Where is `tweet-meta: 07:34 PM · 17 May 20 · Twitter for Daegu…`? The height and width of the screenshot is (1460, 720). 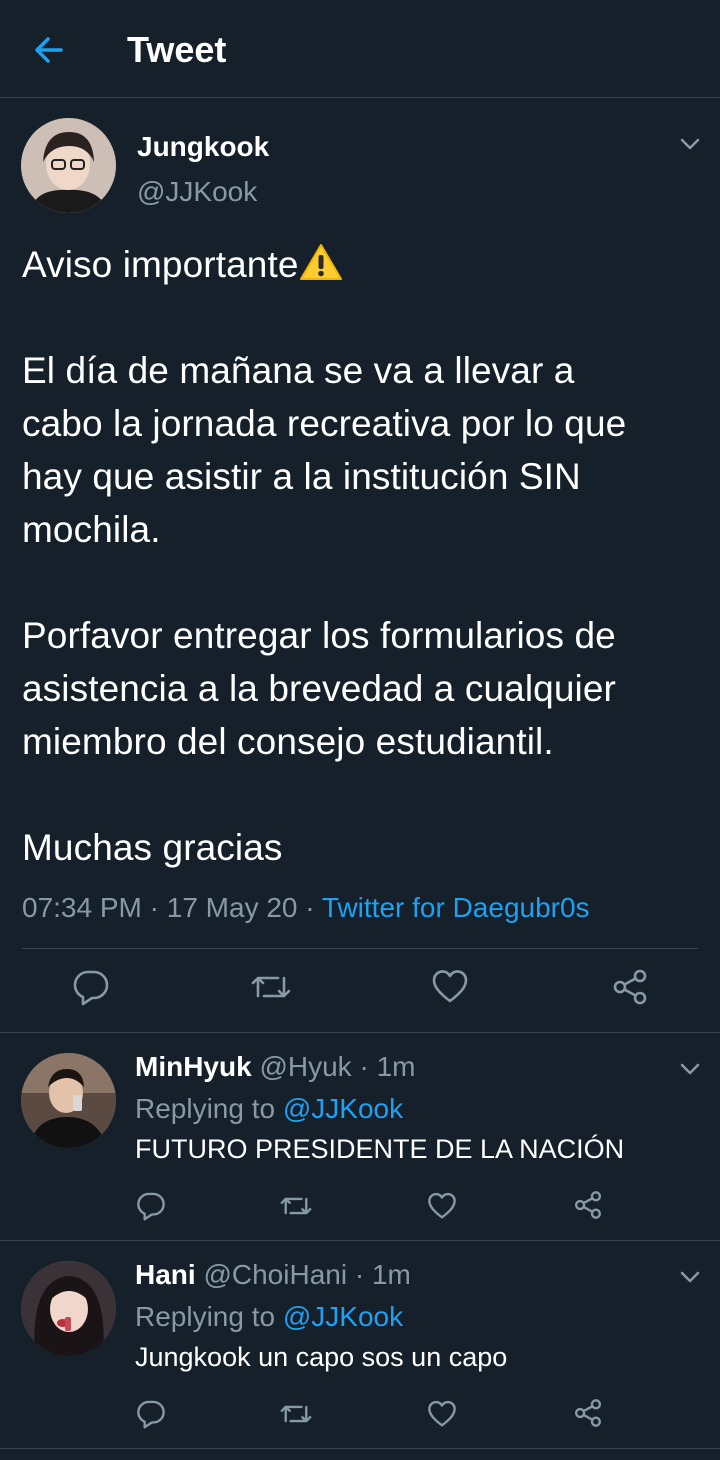
tweet-meta: 07:34 PM · 17 May 20 · Twitter for Daegu… is located at coordinates (306, 908).